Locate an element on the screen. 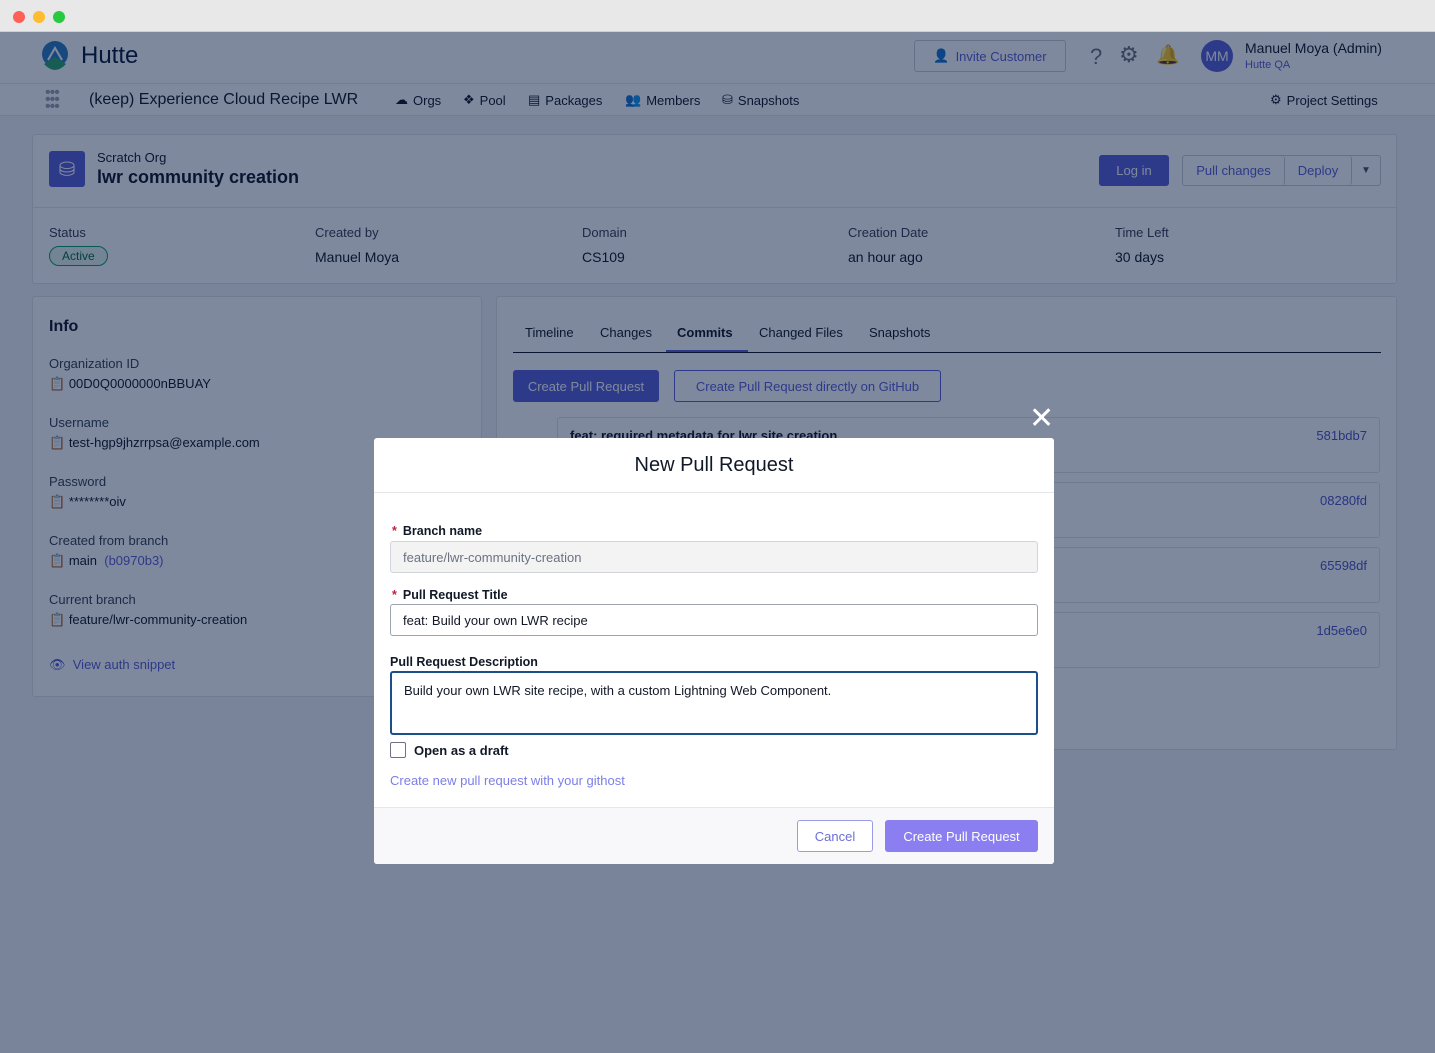 Image resolution: width=1435 pixels, height=1053 pixels. draft-label: Open as a draft is located at coordinates (461, 750).